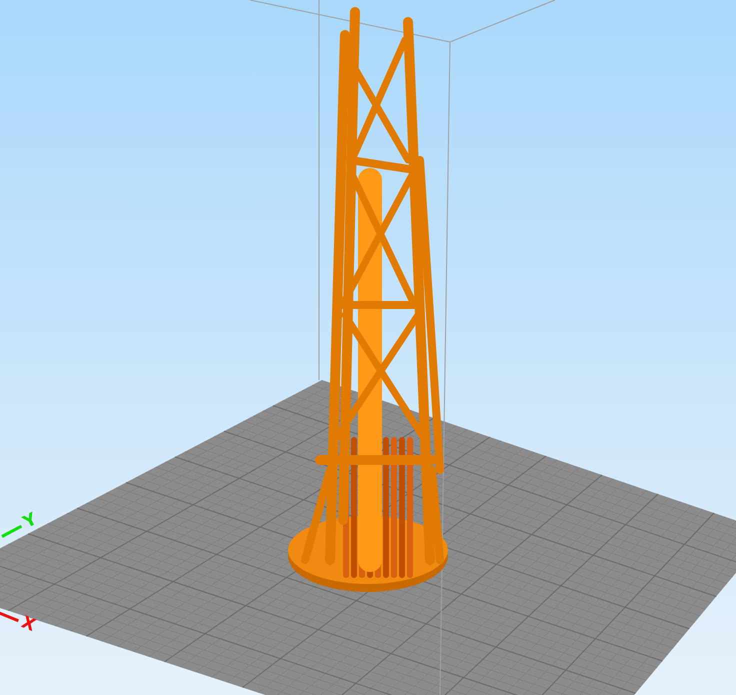  I want to click on axis-label: Y, so click(30, 521).